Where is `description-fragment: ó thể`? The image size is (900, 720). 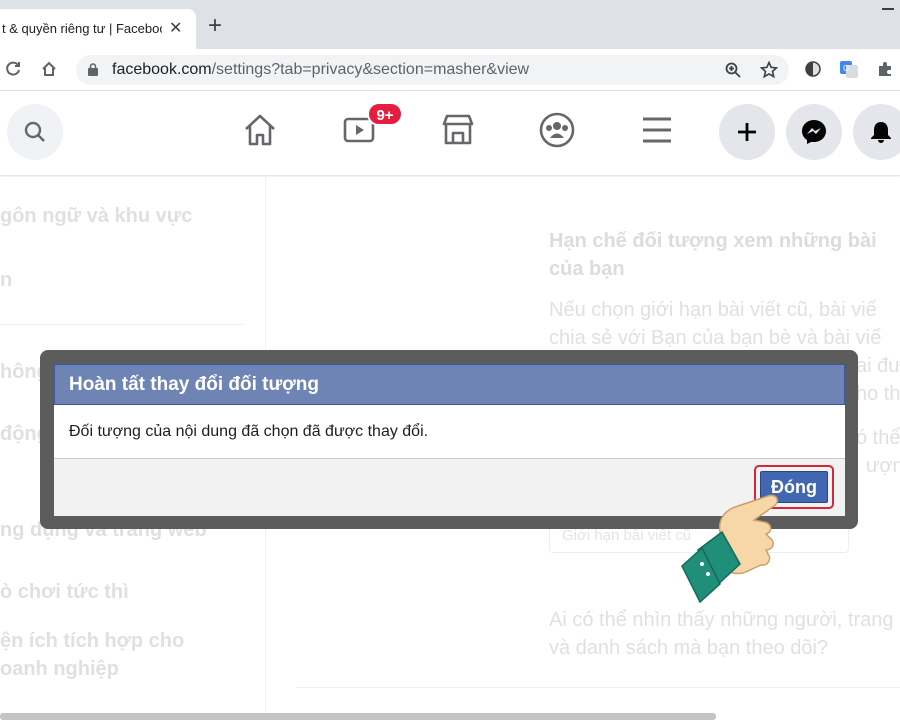
description-fragment: ó thể is located at coordinates (878, 438).